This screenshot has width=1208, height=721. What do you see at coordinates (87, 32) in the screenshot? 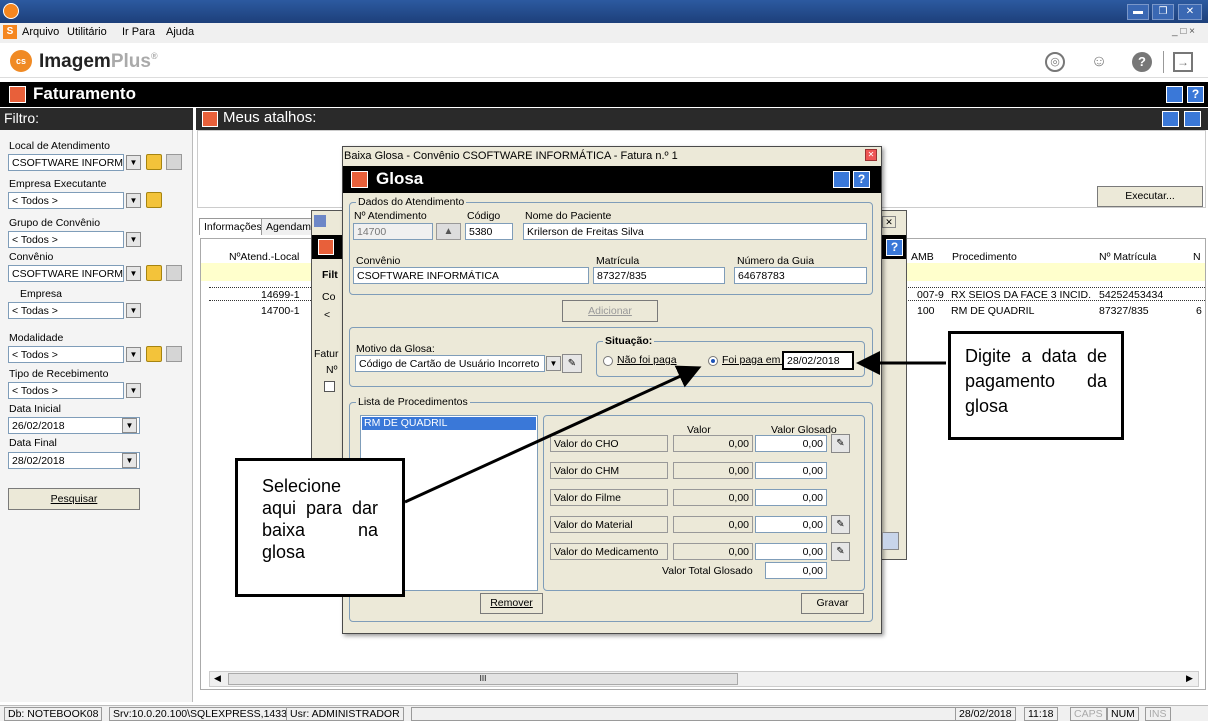
I see `menu-utilitario: Utilitário` at bounding box center [87, 32].